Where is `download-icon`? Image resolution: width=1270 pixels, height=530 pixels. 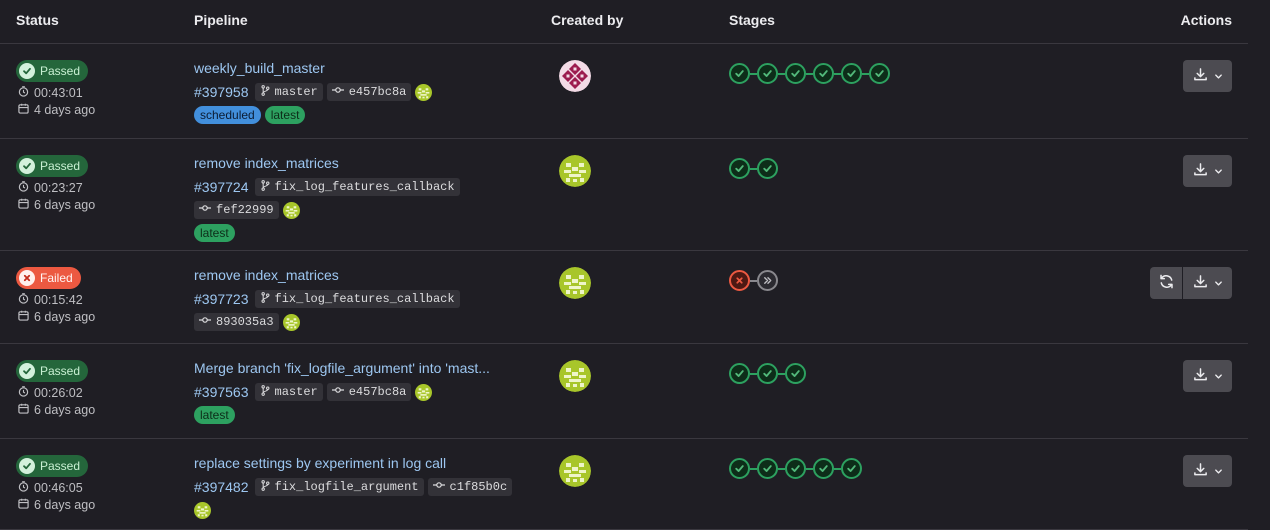
download-icon is located at coordinates (1200, 471).